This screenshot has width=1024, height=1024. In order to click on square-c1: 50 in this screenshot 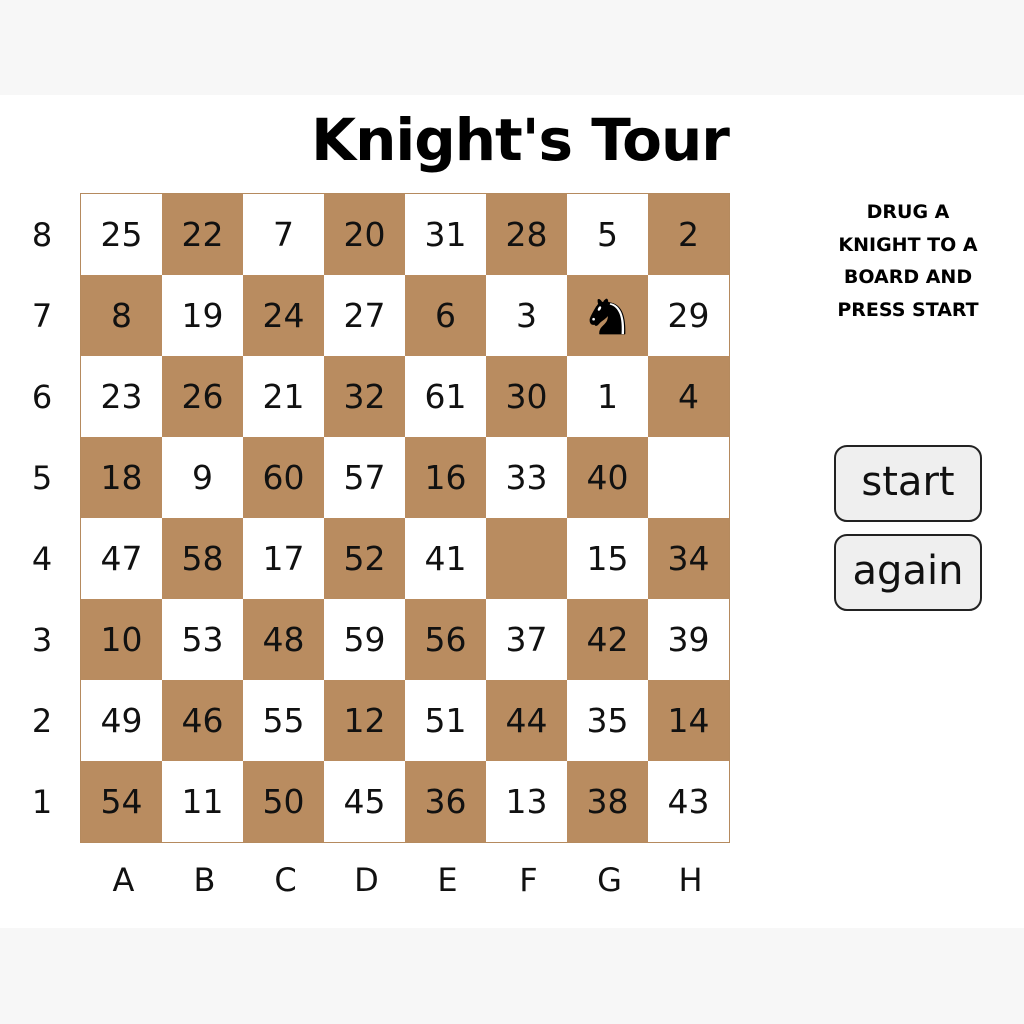, I will do `click(283, 801)`.